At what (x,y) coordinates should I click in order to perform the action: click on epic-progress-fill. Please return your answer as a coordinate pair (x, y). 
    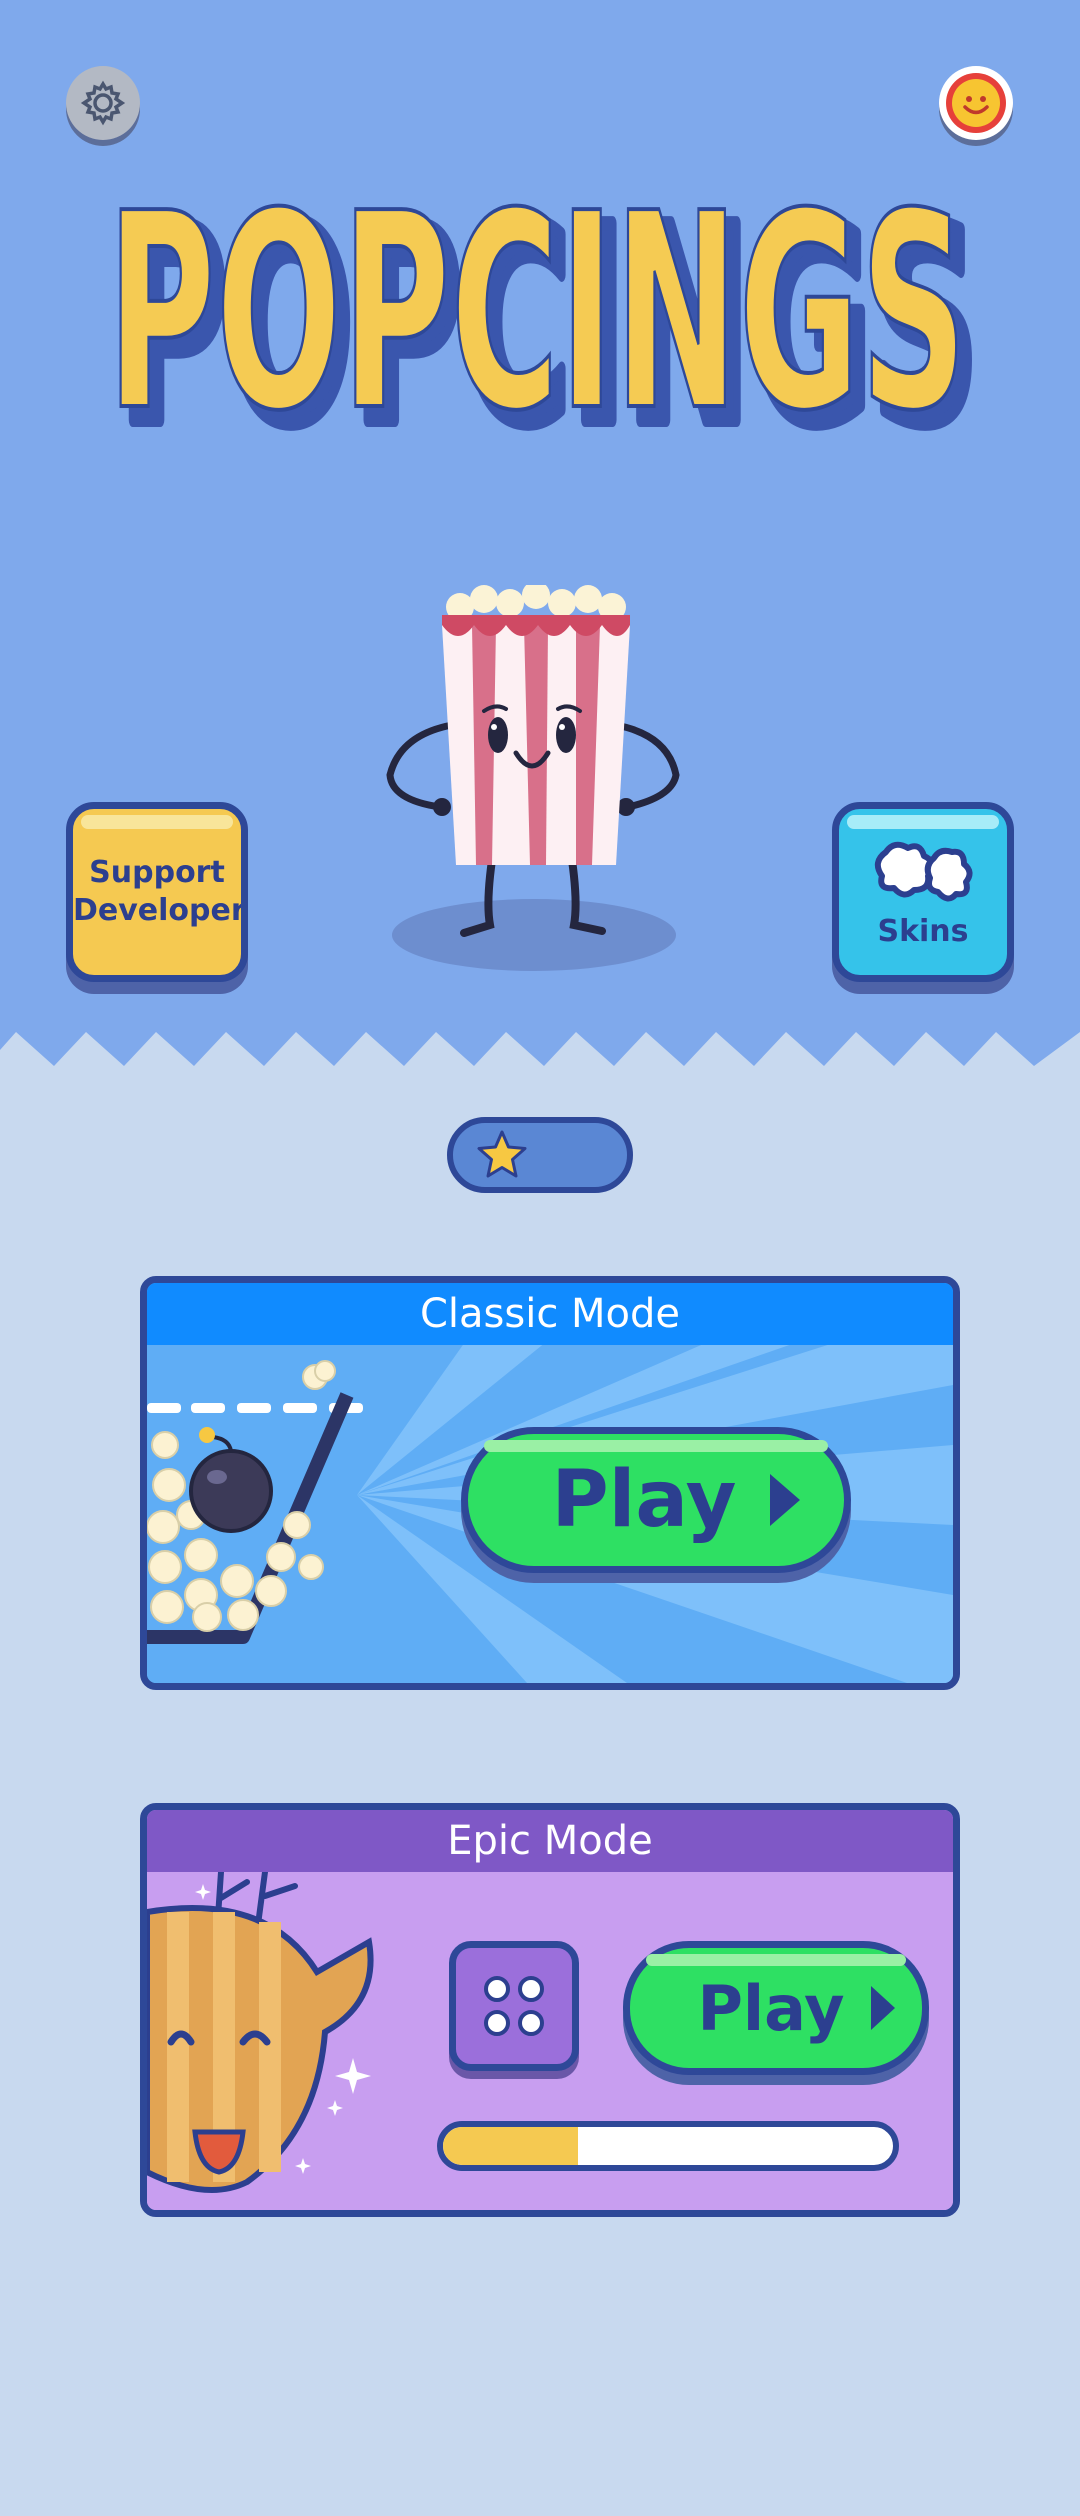
    Looking at the image, I should click on (510, 2146).